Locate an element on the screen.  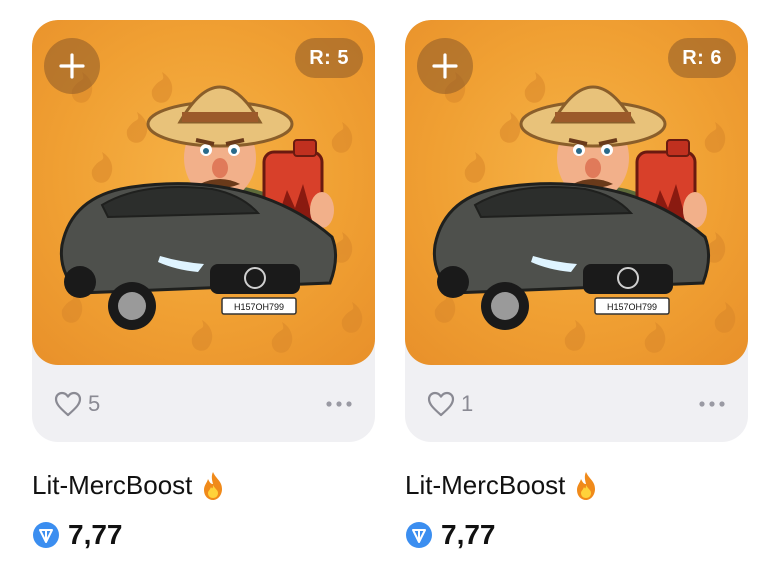
like-button: 1 is located at coordinates (450, 404).